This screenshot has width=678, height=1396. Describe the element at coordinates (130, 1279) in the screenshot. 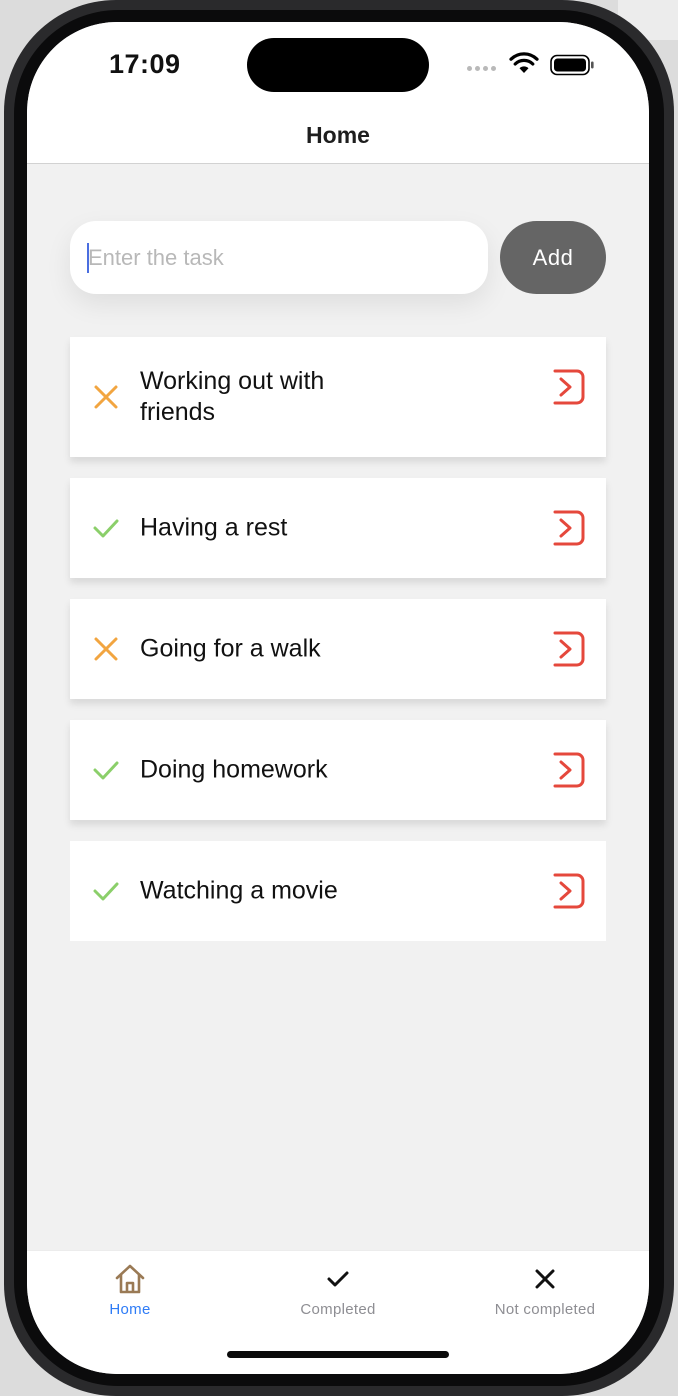

I see `home-icon` at that location.